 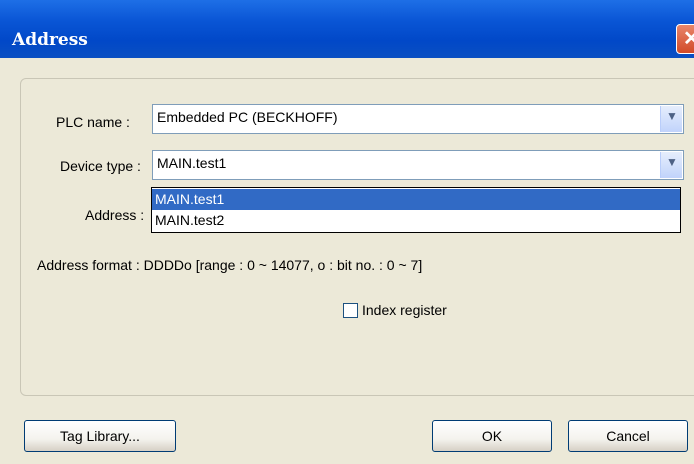 I want to click on window-title: Address, so click(x=50, y=40).